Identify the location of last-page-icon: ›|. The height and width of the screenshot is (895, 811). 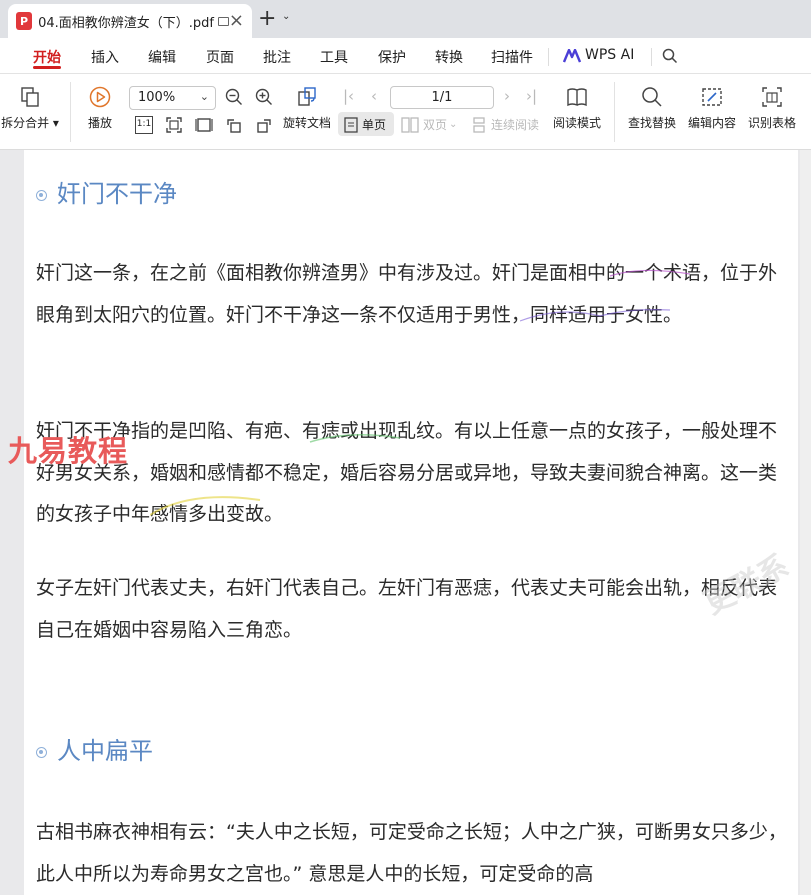
(531, 96).